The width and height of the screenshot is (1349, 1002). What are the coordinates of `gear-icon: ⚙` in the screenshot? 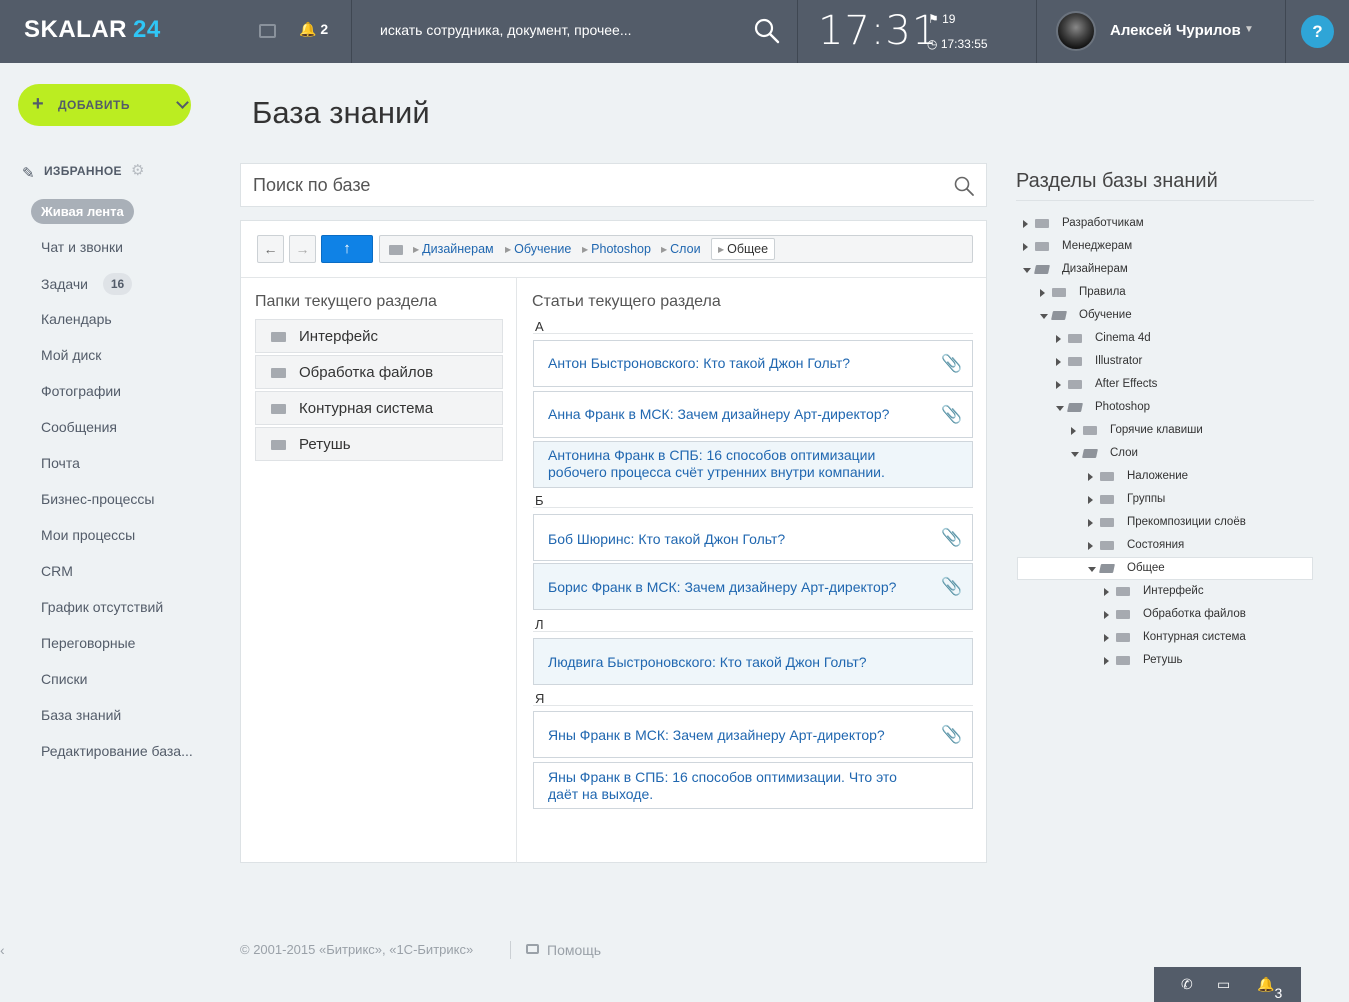 It's located at (137, 170).